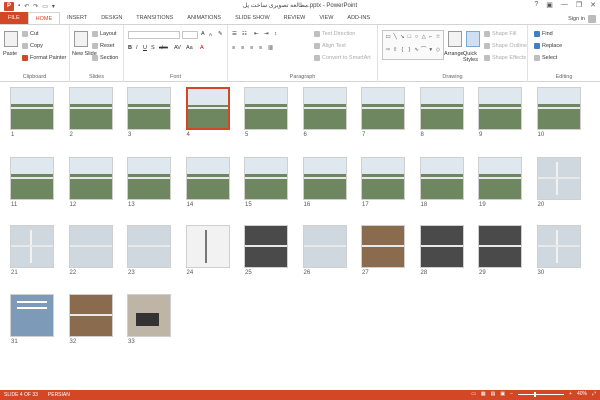 Image resolution: width=600 pixels, height=400 pixels. I want to click on align-text-button: Align Text, so click(330, 46).